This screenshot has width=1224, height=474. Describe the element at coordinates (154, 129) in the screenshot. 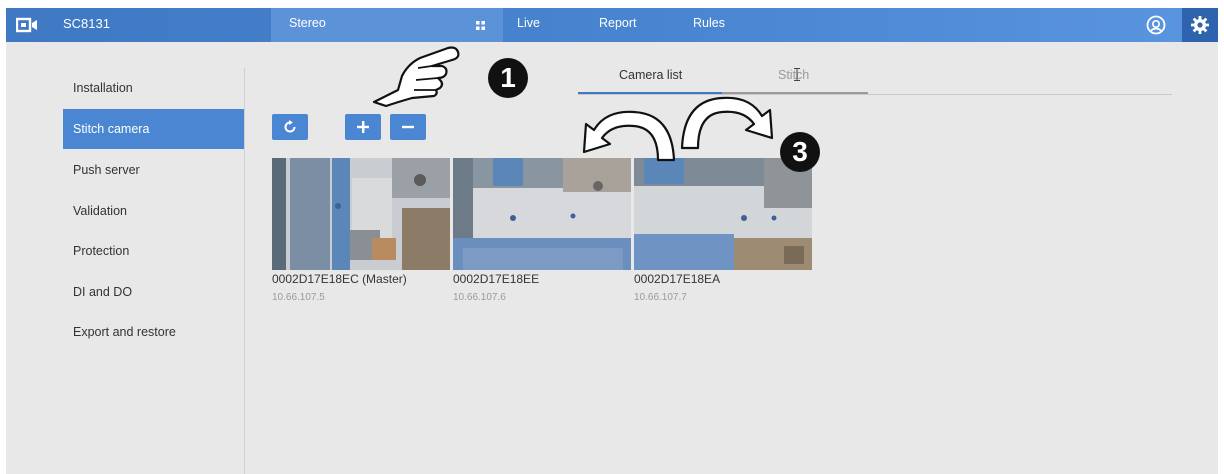

I see `sidebar-item-stitch-camera: Stitch camera` at that location.